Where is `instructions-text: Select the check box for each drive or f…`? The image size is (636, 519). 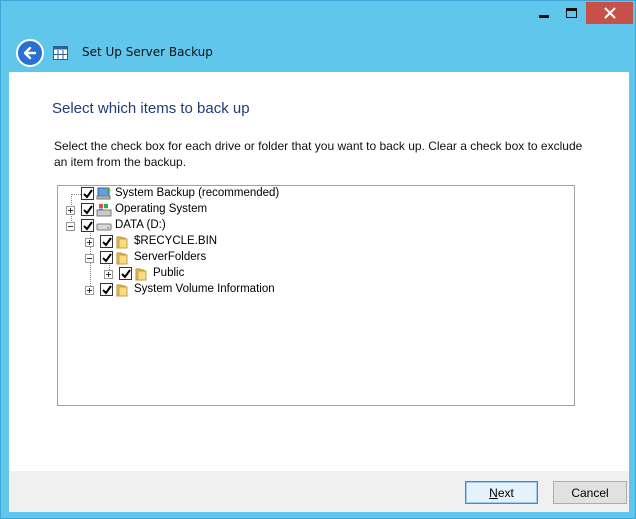 instructions-text: Select the check box for each drive or f… is located at coordinates (318, 154).